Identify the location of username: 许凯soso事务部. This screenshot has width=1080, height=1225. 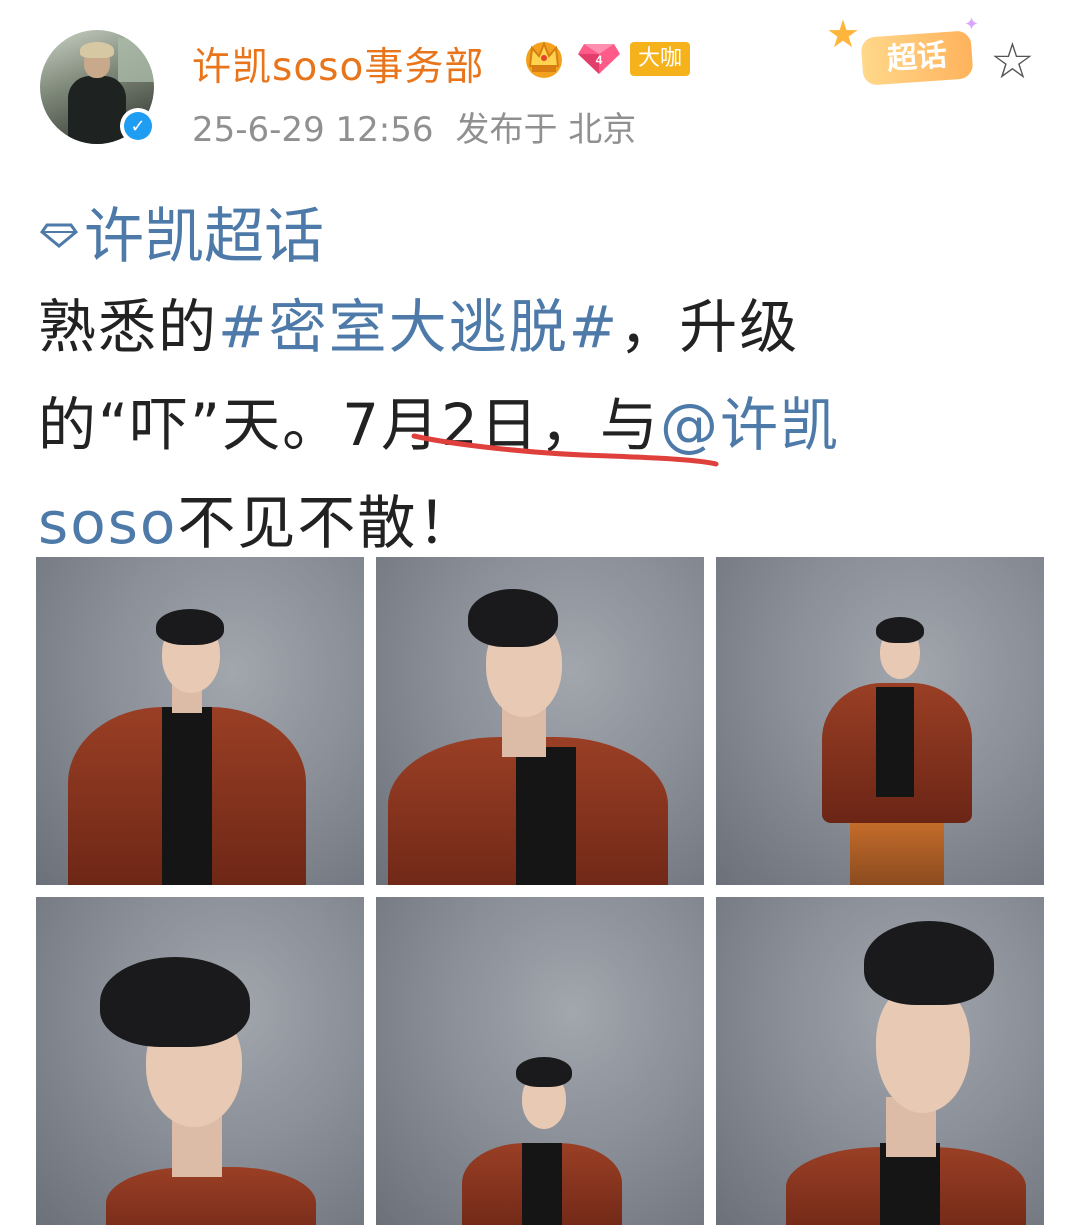
(338, 64).